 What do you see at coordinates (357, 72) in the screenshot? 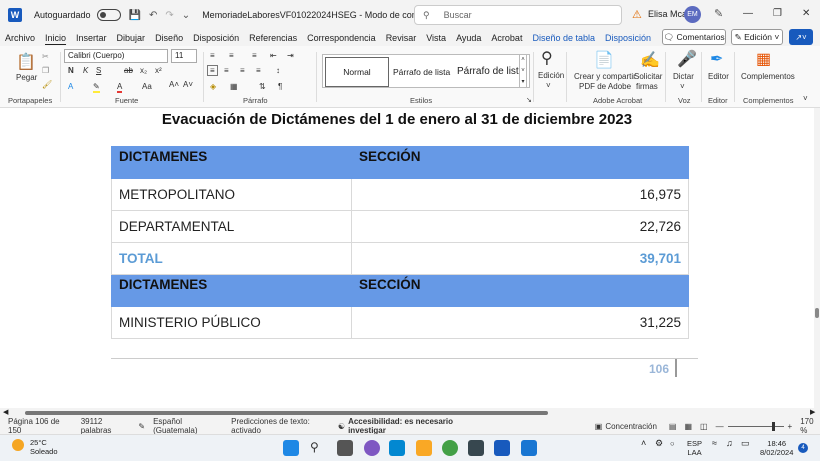
I see `style-normal: Normal` at bounding box center [357, 72].